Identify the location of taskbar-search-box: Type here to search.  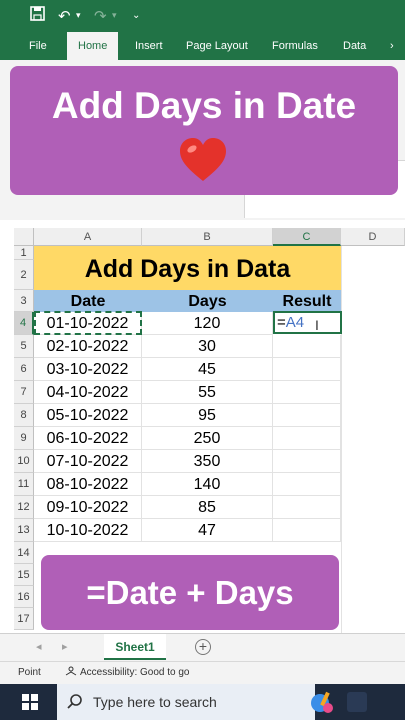
(186, 702).